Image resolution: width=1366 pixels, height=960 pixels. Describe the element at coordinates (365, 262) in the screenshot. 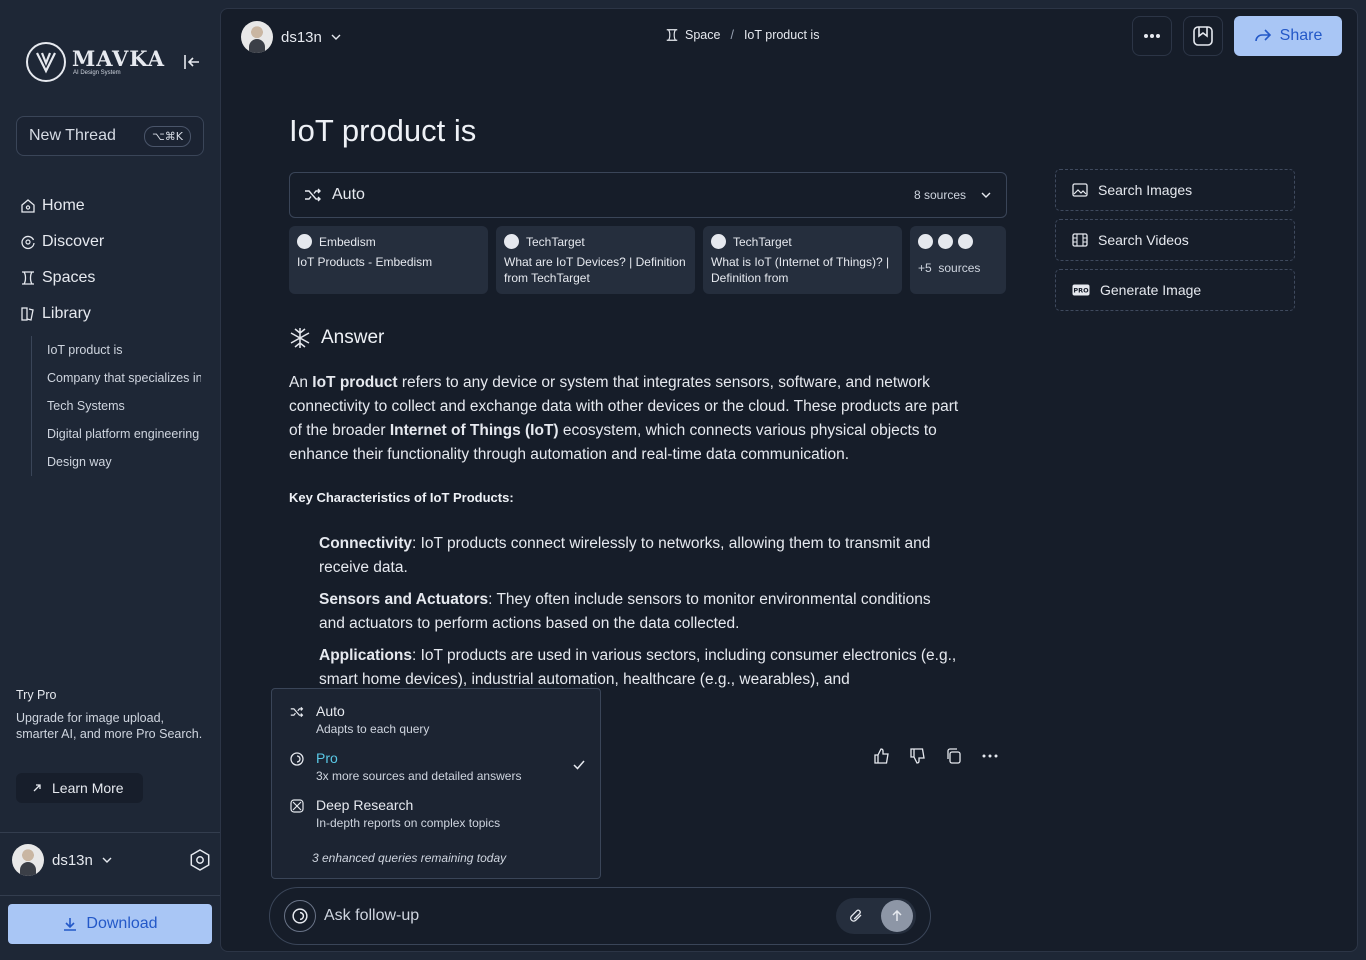

I see `source-title: IoT Products - Embedism` at that location.